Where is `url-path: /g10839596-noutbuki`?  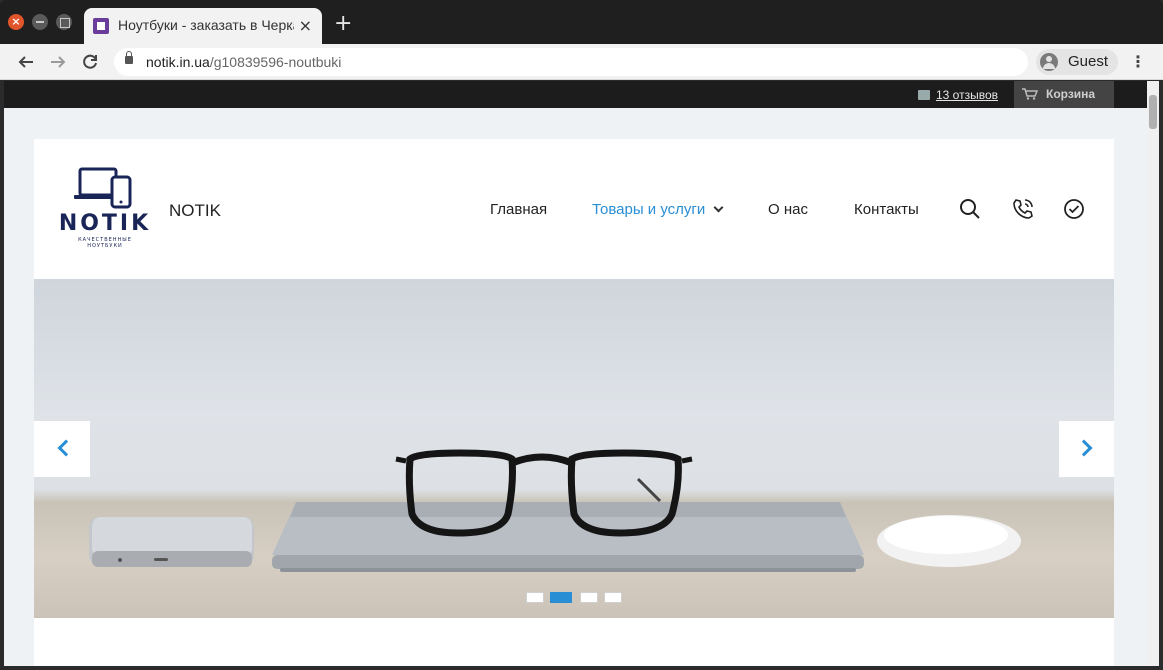 url-path: /g10839596-noutbuki is located at coordinates (275, 62).